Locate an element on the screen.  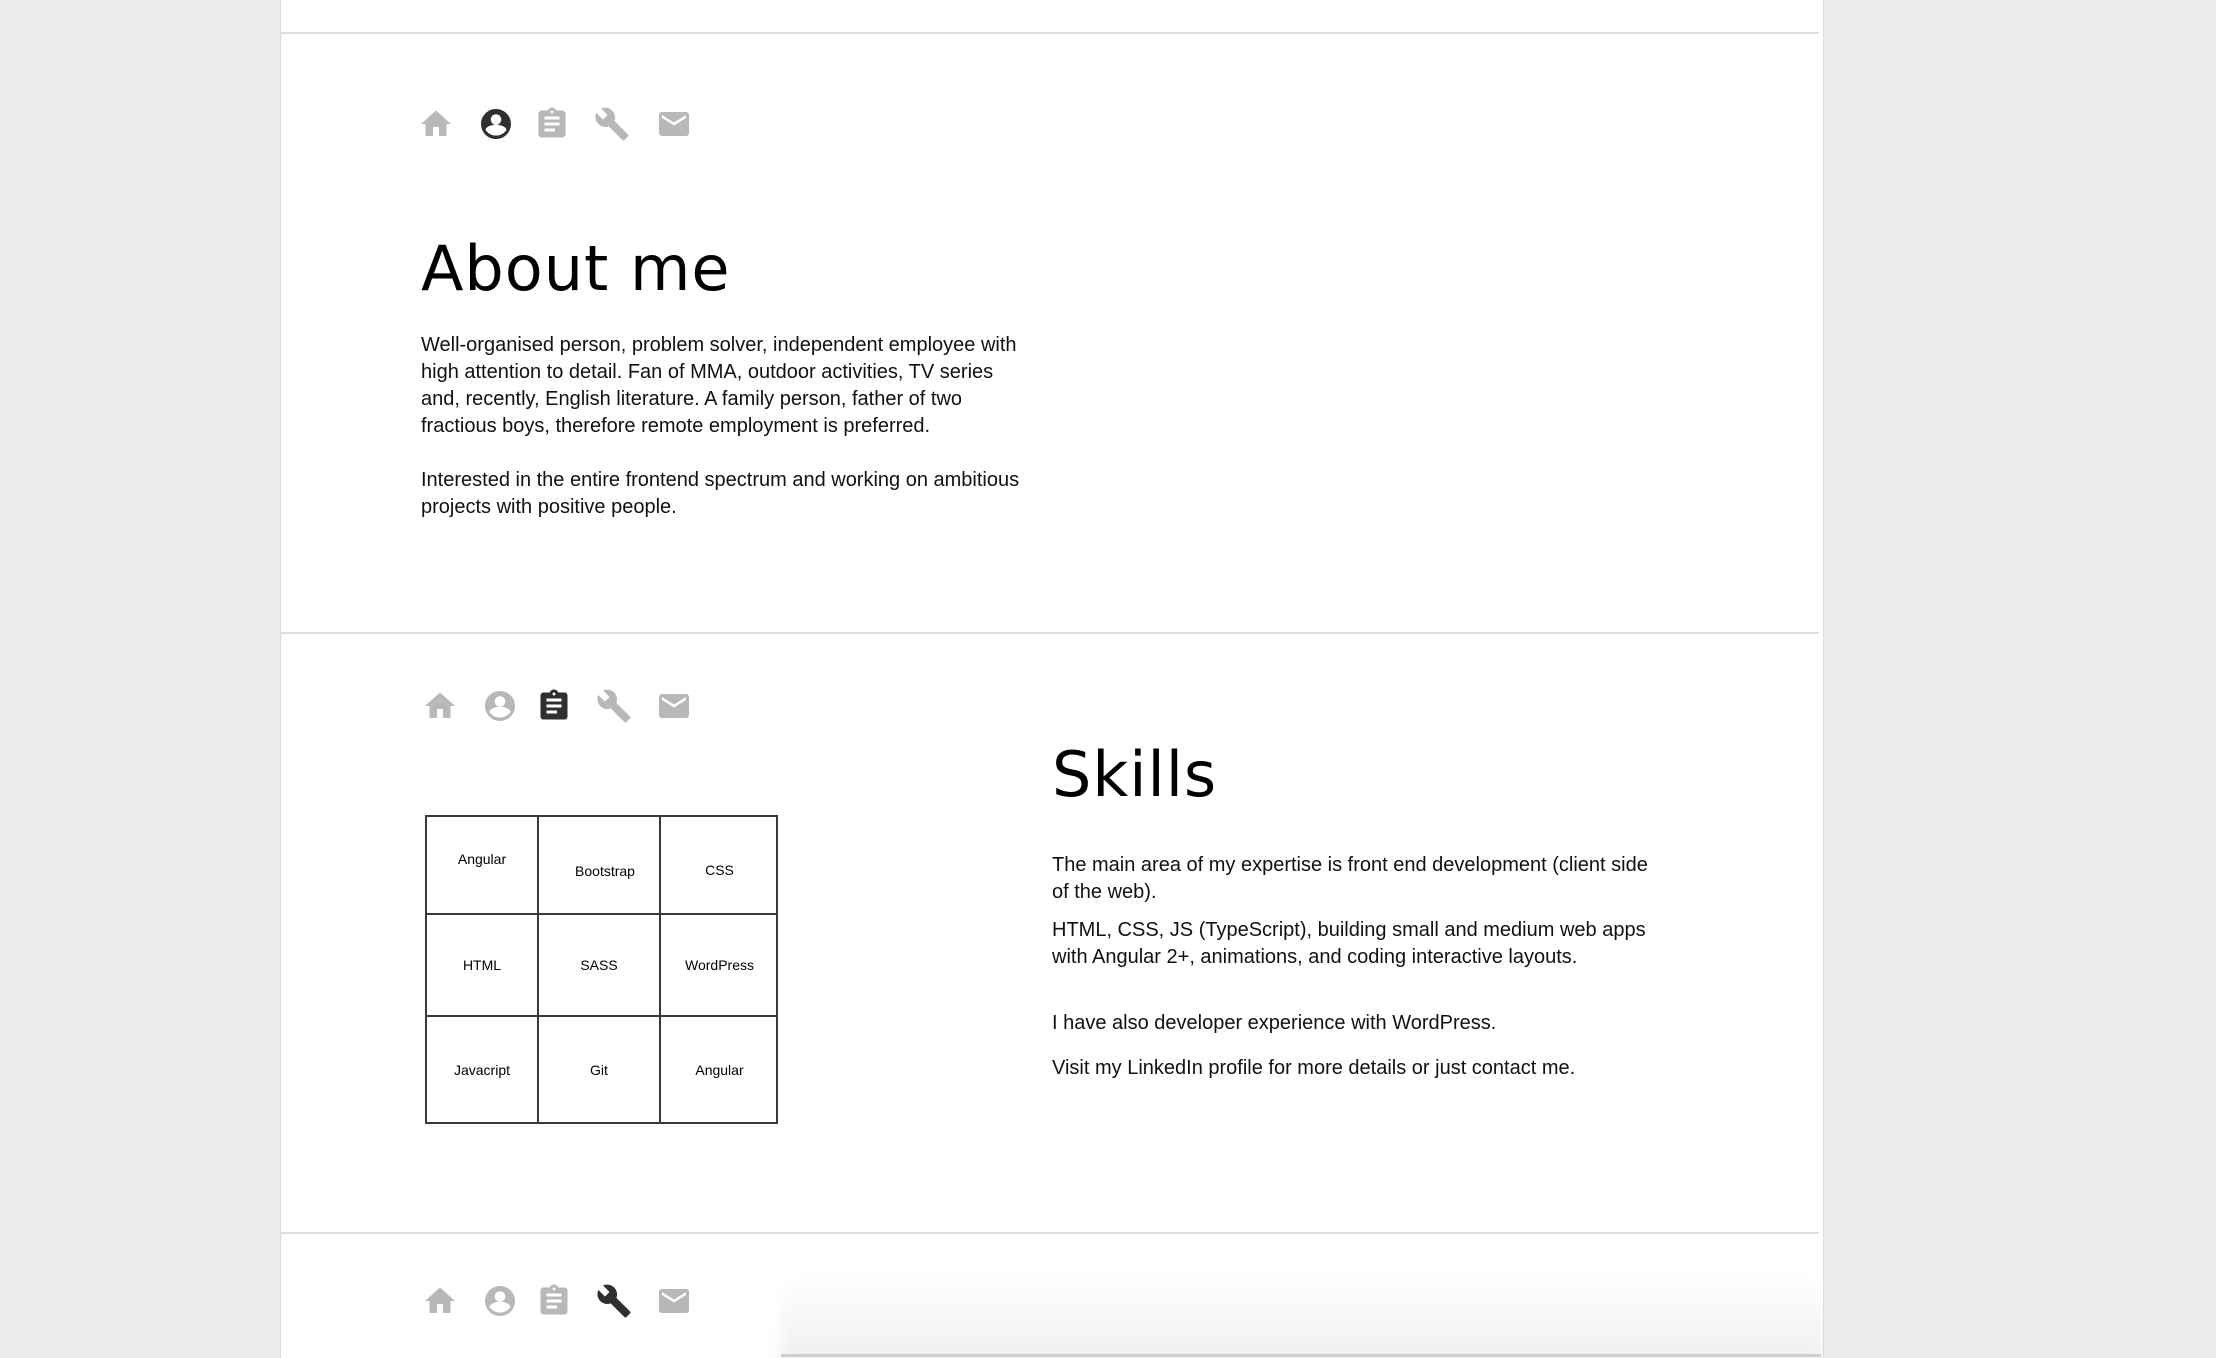
skill-cell: HTML is located at coordinates (483, 966).